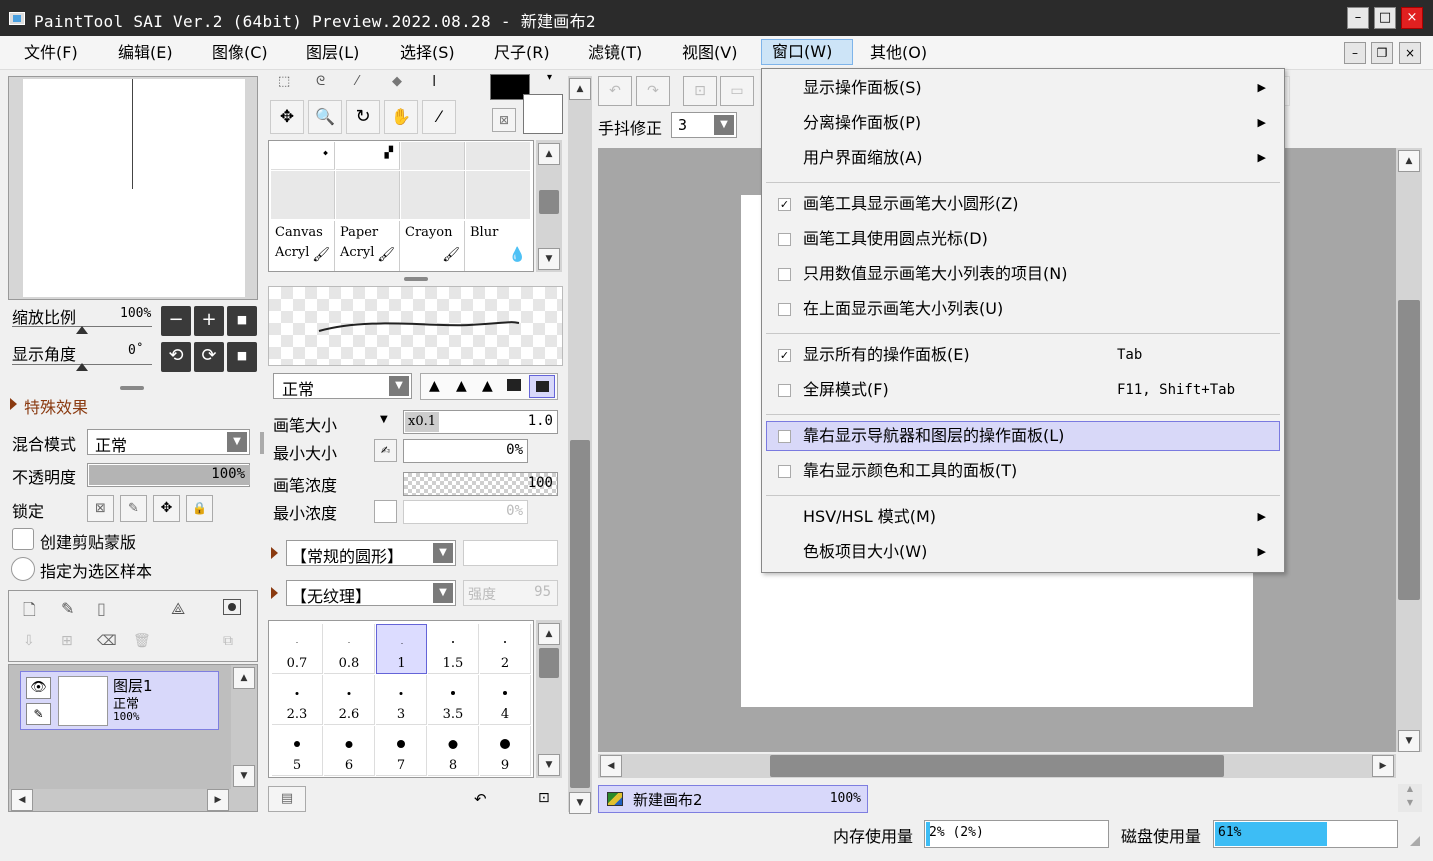 The width and height of the screenshot is (1433, 861). What do you see at coordinates (653, 91) in the screenshot?
I see `redo-icon: ↷` at bounding box center [653, 91].